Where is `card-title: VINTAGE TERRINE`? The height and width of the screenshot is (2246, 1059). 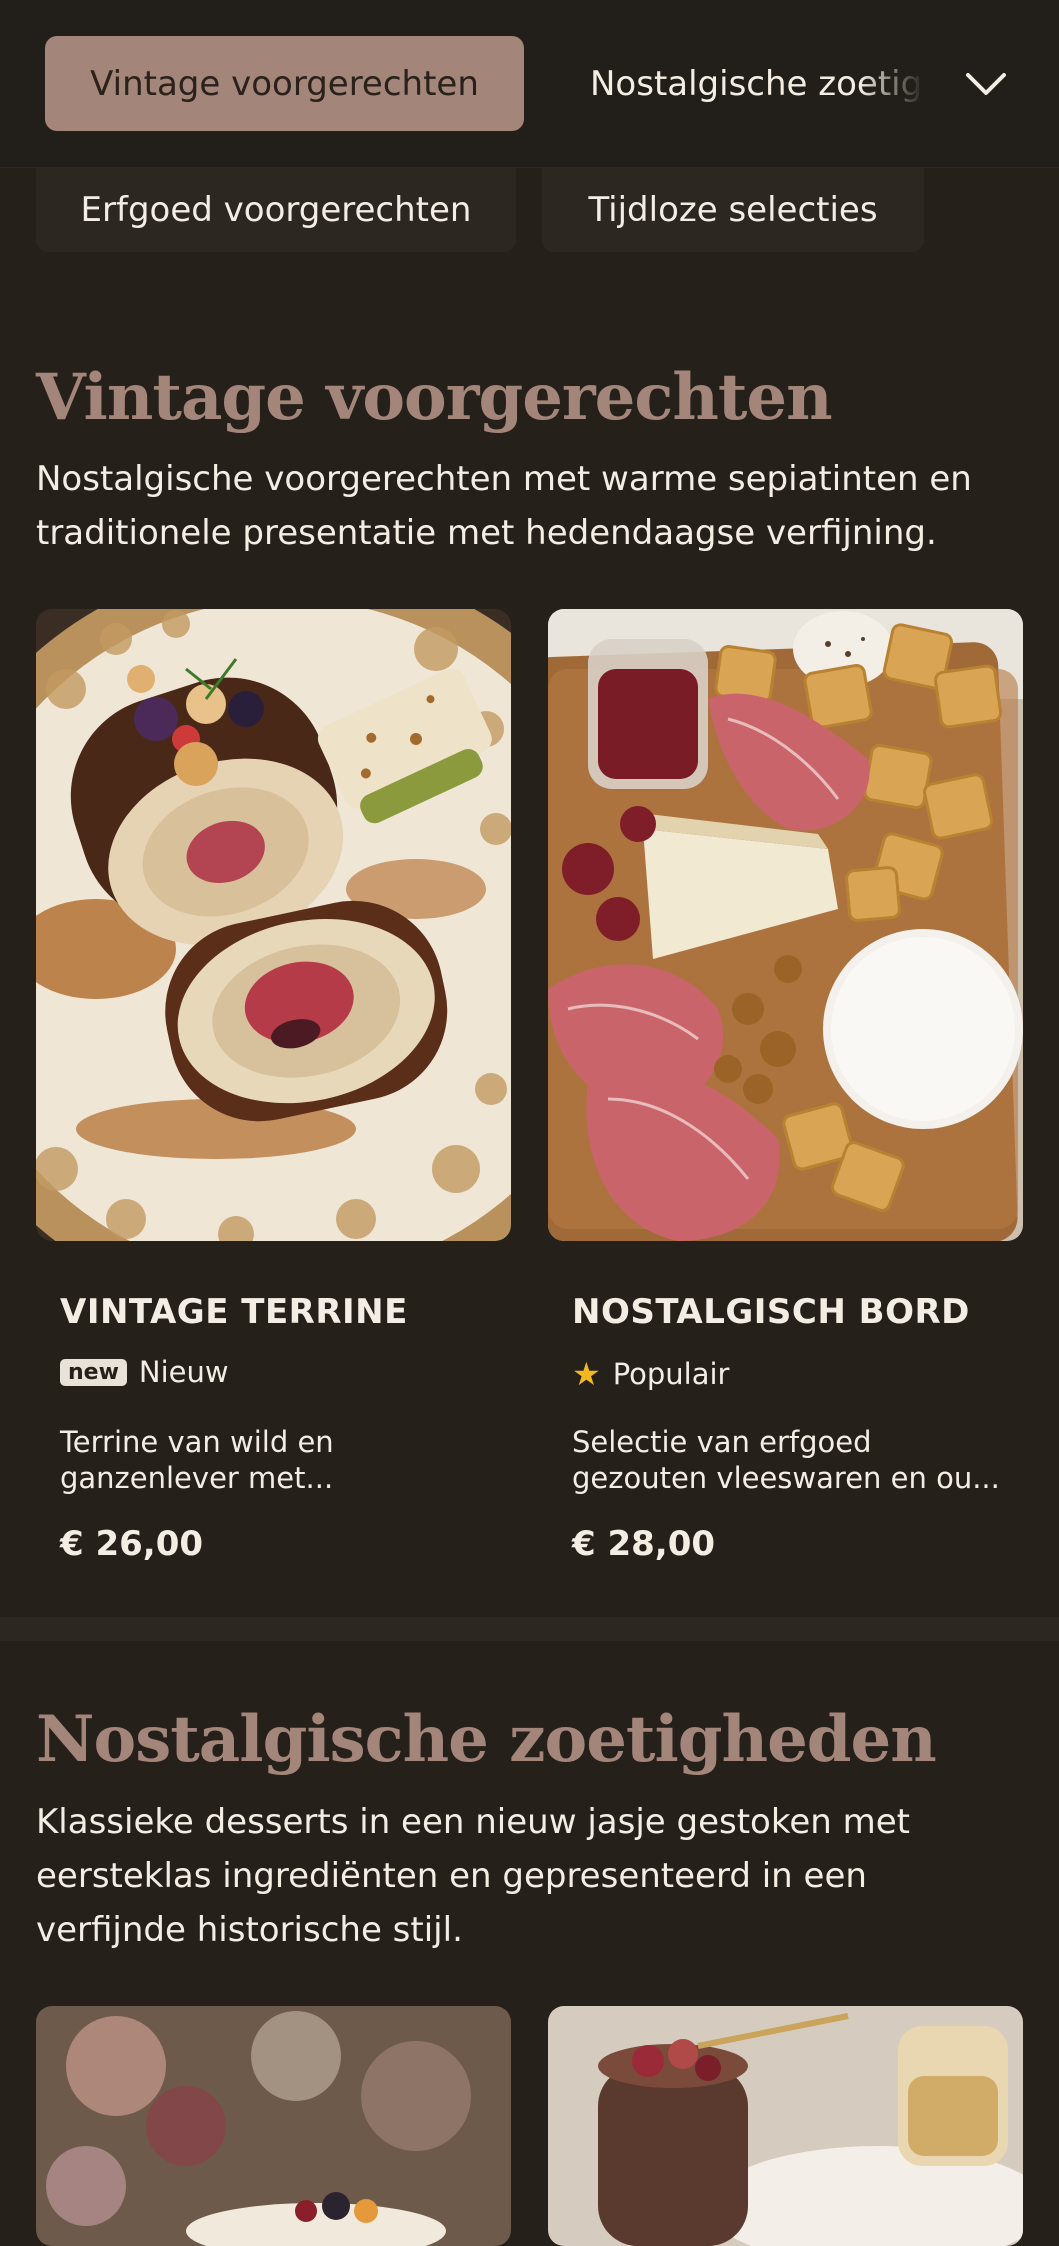 card-title: VINTAGE TERRINE is located at coordinates (234, 1312).